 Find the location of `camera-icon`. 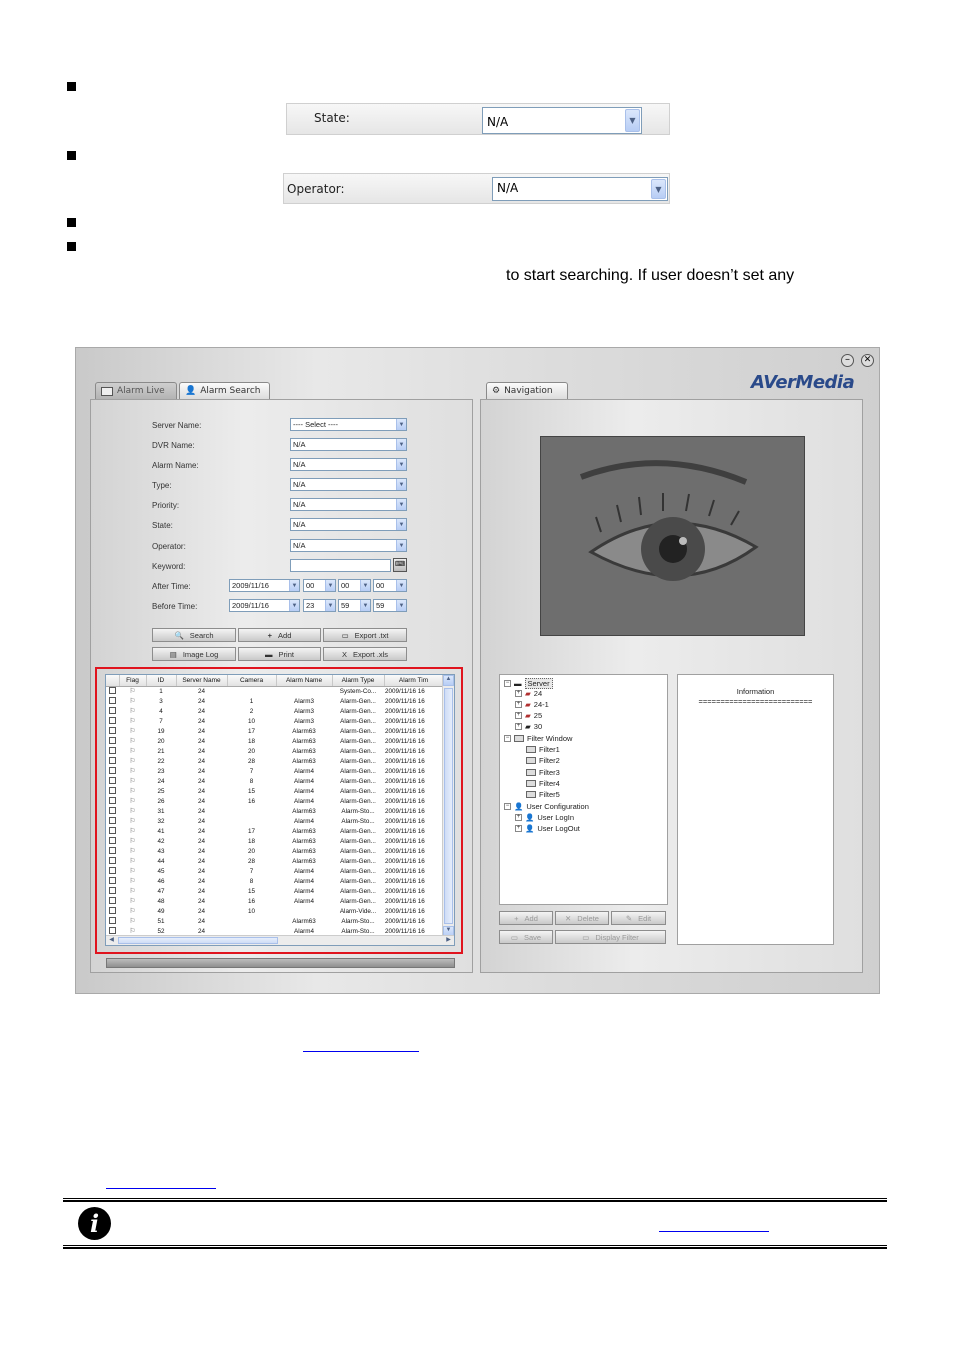

camera-icon is located at coordinates (107, 391).